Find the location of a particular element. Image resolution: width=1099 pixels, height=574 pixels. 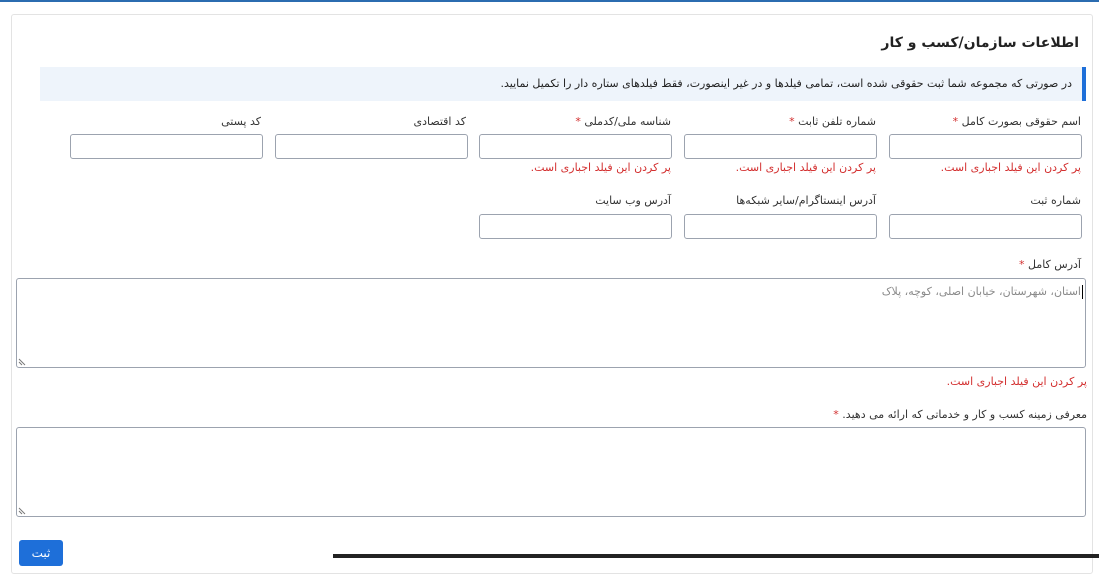

legal-name-label: اسم حقوقی بصورت کامل * is located at coordinates (1017, 121).